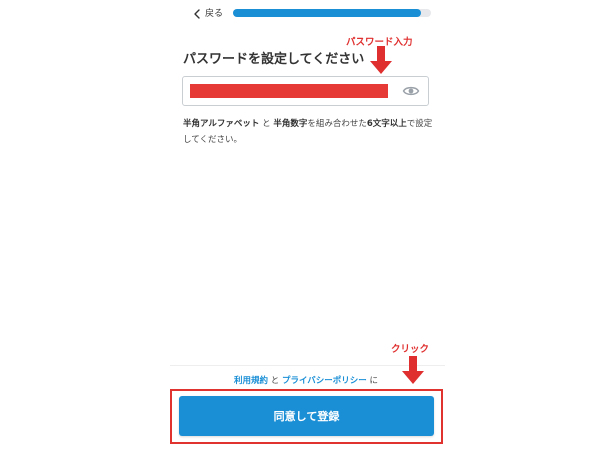 The height and width of the screenshot is (450, 600). What do you see at coordinates (411, 91) in the screenshot?
I see `eye-icon` at bounding box center [411, 91].